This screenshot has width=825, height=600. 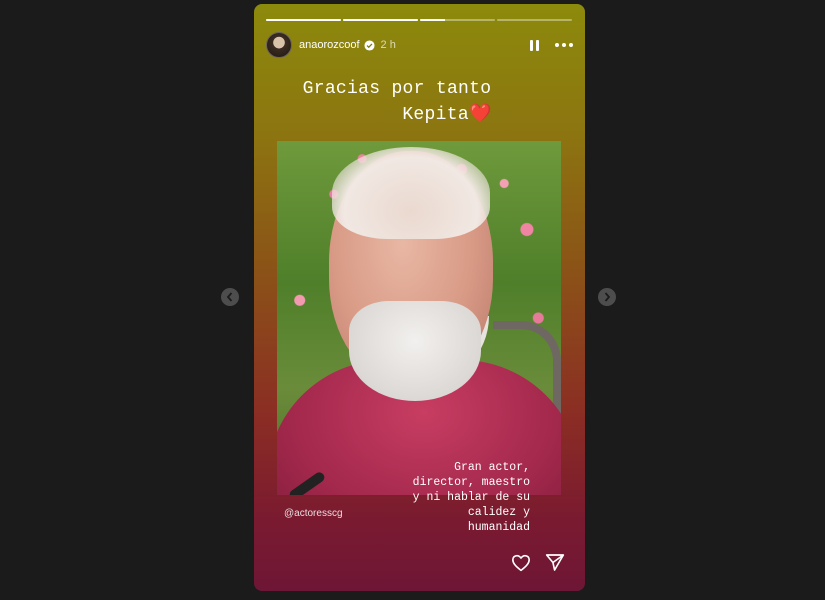 I want to click on next-story-button, so click(x=607, y=297).